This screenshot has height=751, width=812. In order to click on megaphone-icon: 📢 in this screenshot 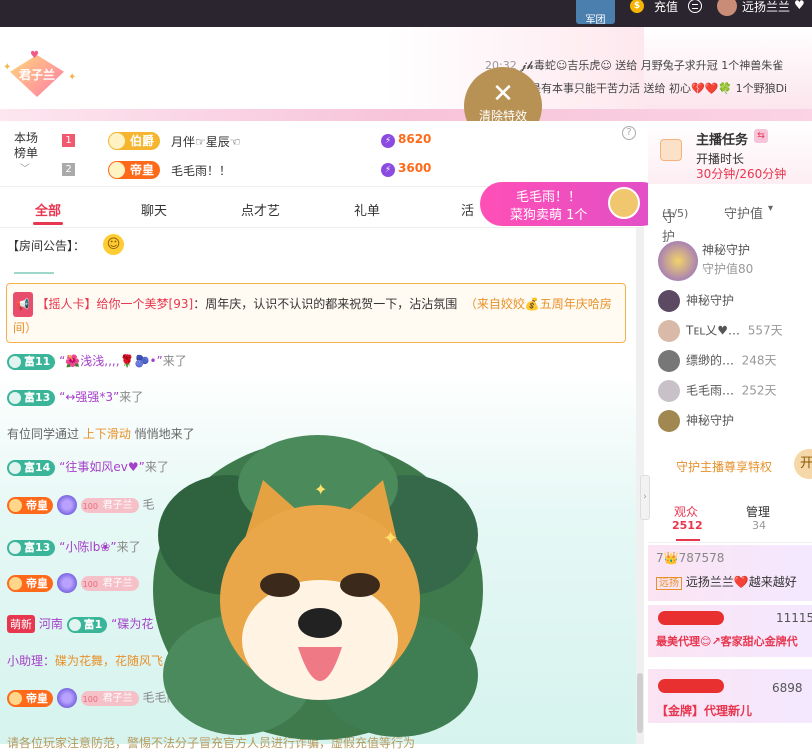, I will do `click(23, 304)`.